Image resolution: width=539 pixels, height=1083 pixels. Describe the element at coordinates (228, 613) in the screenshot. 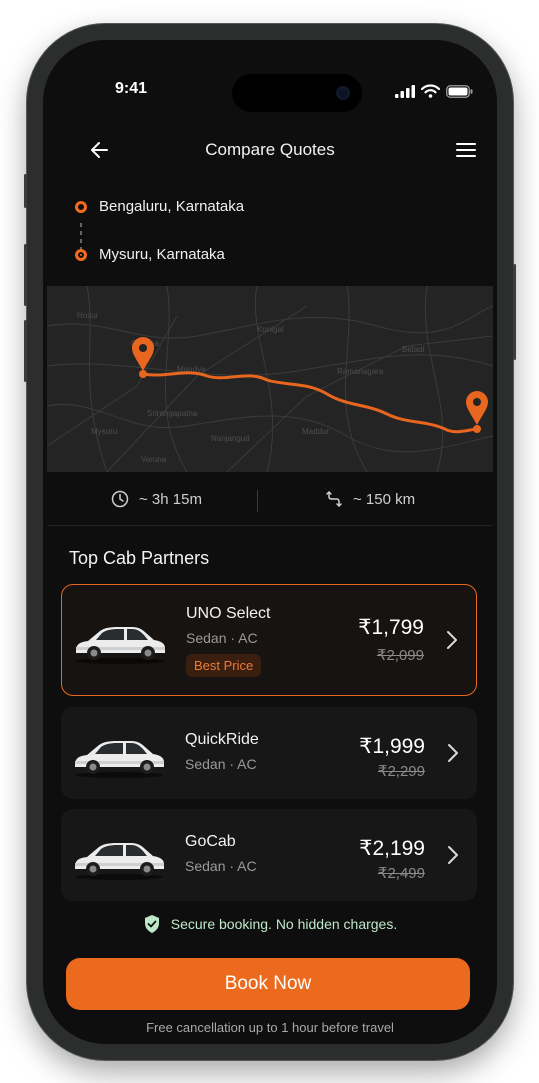

I see `partner-name: UNO Select` at that location.